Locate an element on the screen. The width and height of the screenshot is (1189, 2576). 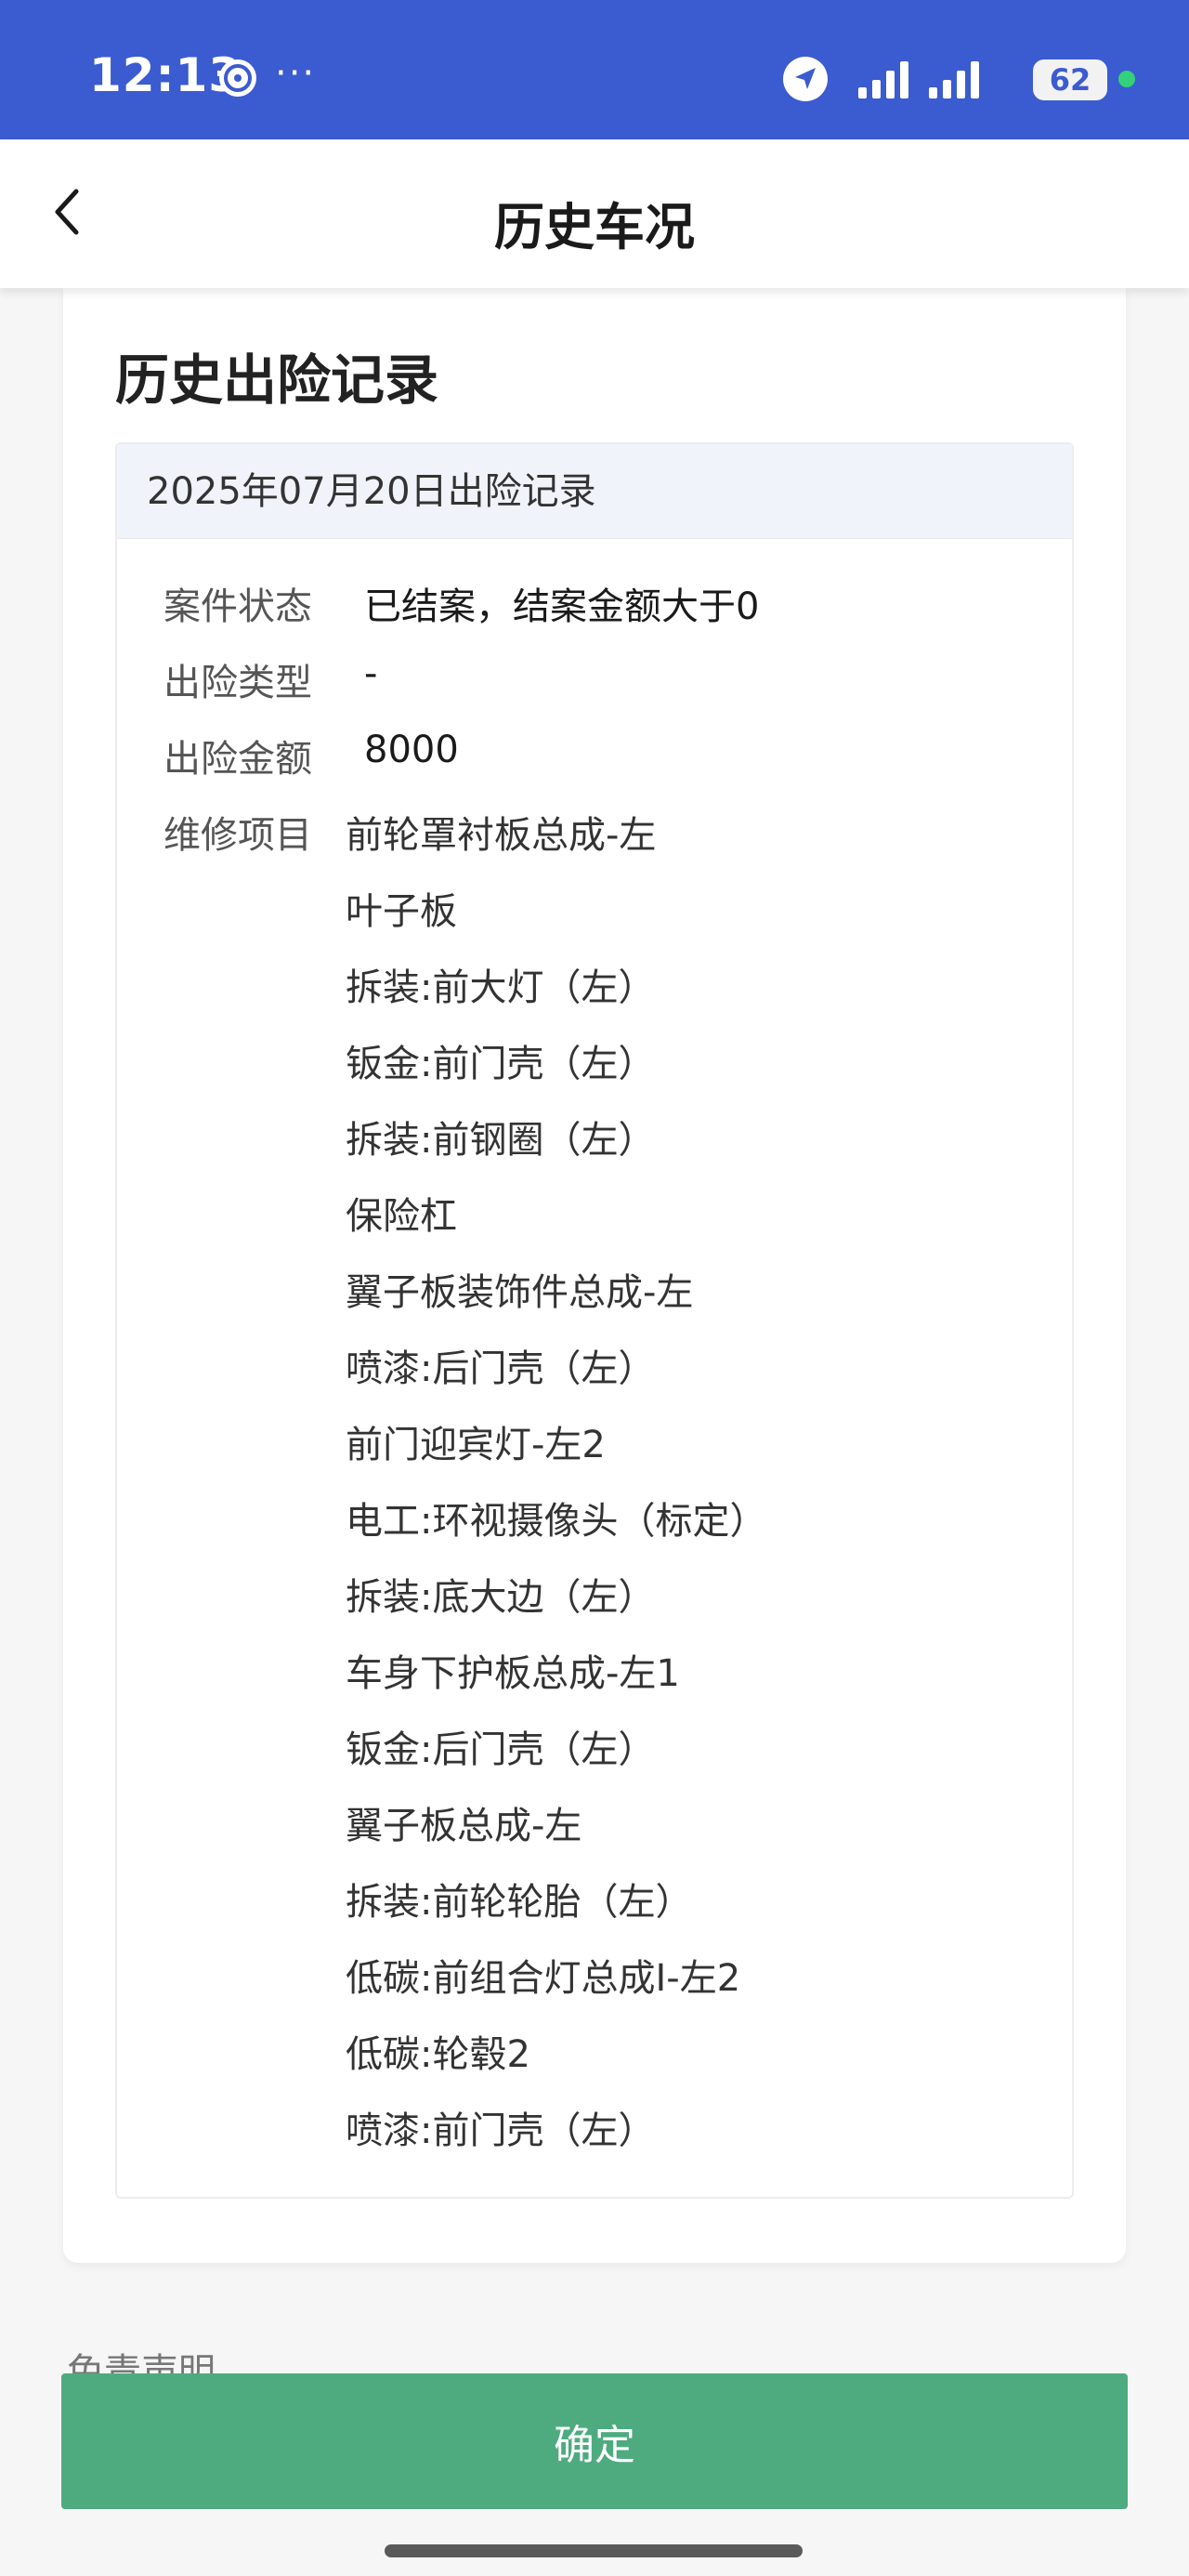
more-dots-icon: ··· is located at coordinates (296, 73).